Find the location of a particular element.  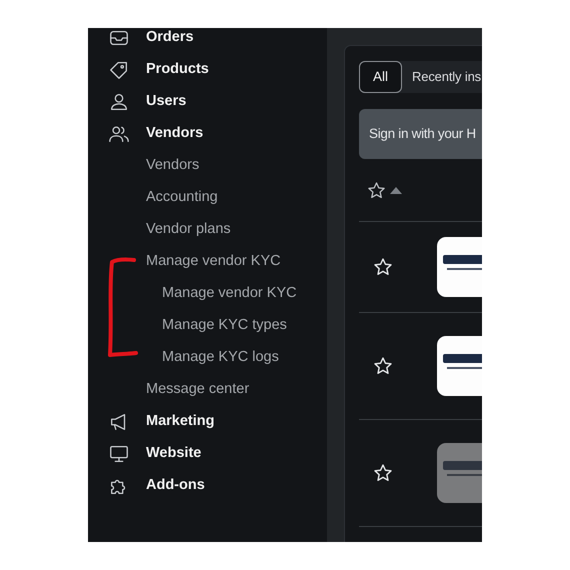

tab: Recently ins is located at coordinates (442, 77).